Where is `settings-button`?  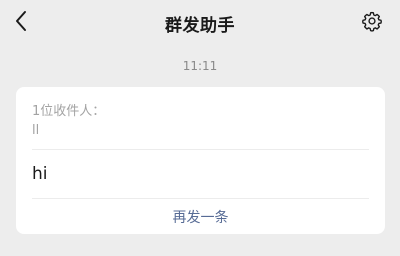
settings-button is located at coordinates (372, 21).